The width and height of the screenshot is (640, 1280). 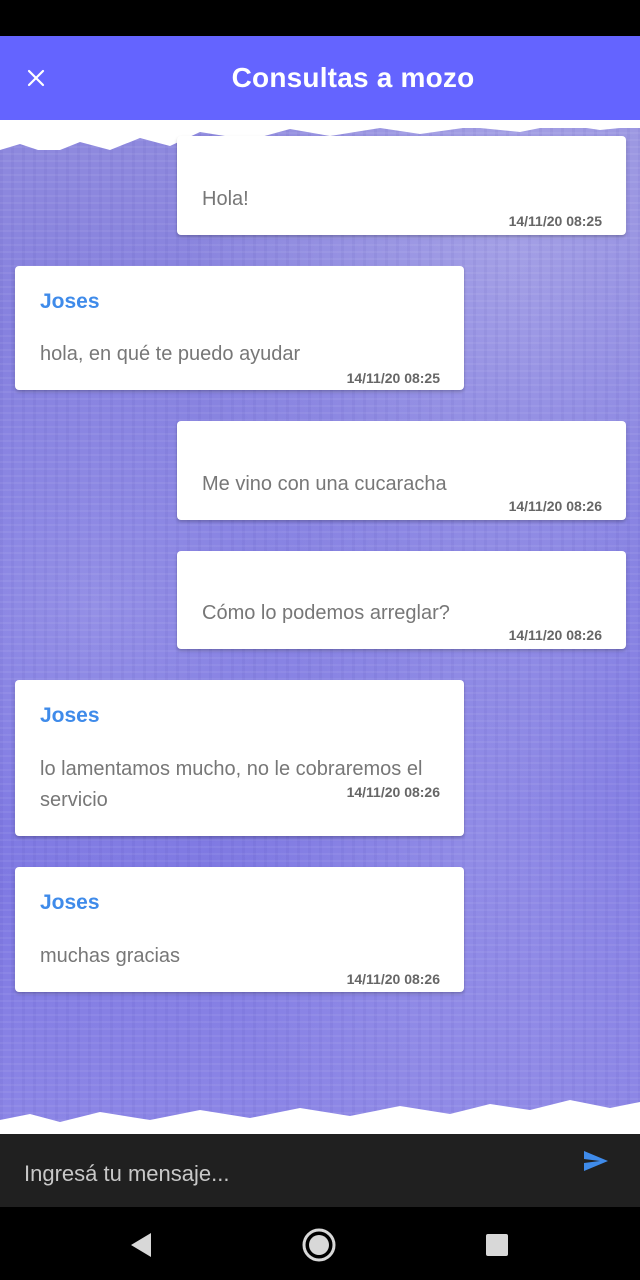 I want to click on page-title: Consultas a mozo, so click(x=353, y=77).